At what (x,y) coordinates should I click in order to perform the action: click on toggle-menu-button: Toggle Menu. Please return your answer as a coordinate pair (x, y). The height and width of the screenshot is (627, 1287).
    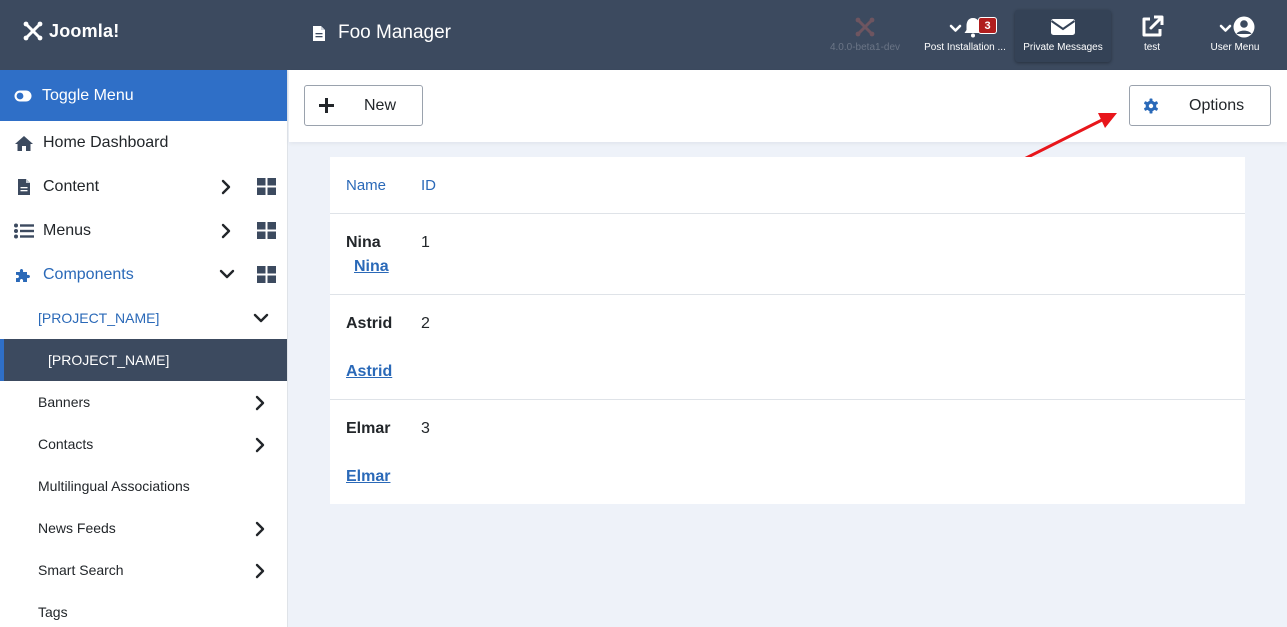
    Looking at the image, I should click on (143, 95).